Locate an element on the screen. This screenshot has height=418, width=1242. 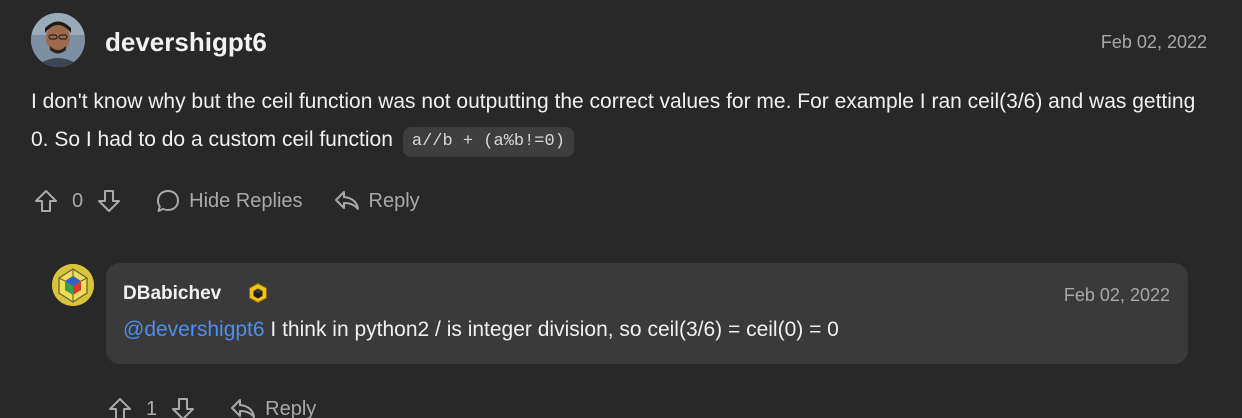
comment-actions: 0 Hide Replies Reply is located at coordinates (226, 201).